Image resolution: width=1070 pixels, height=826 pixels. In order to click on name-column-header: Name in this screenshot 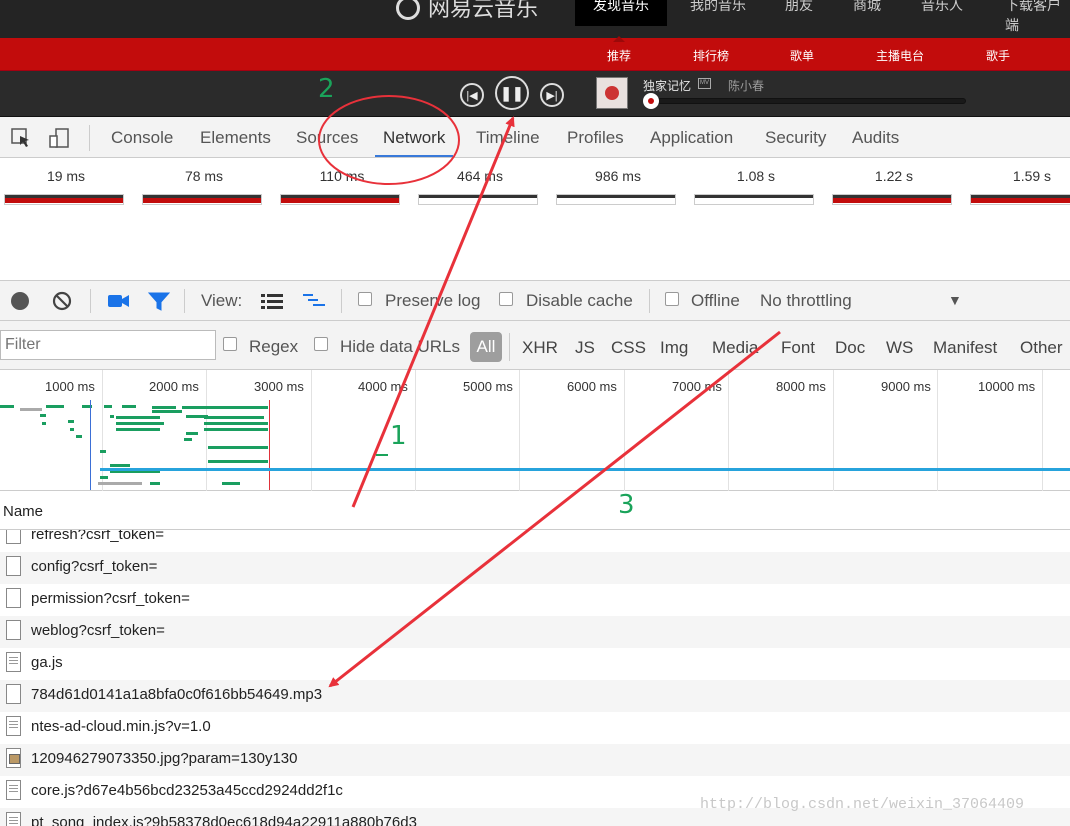, I will do `click(535, 510)`.